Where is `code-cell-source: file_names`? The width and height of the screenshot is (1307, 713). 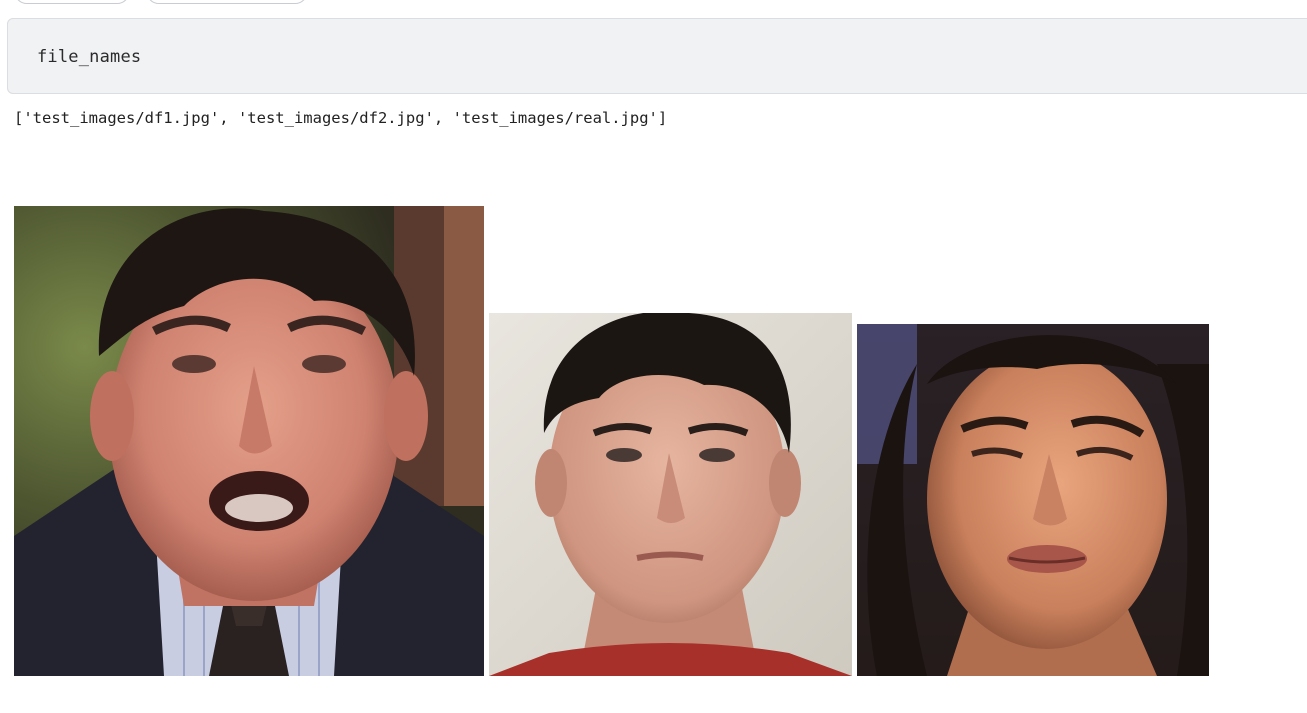
code-cell-source: file_names is located at coordinates (89, 57).